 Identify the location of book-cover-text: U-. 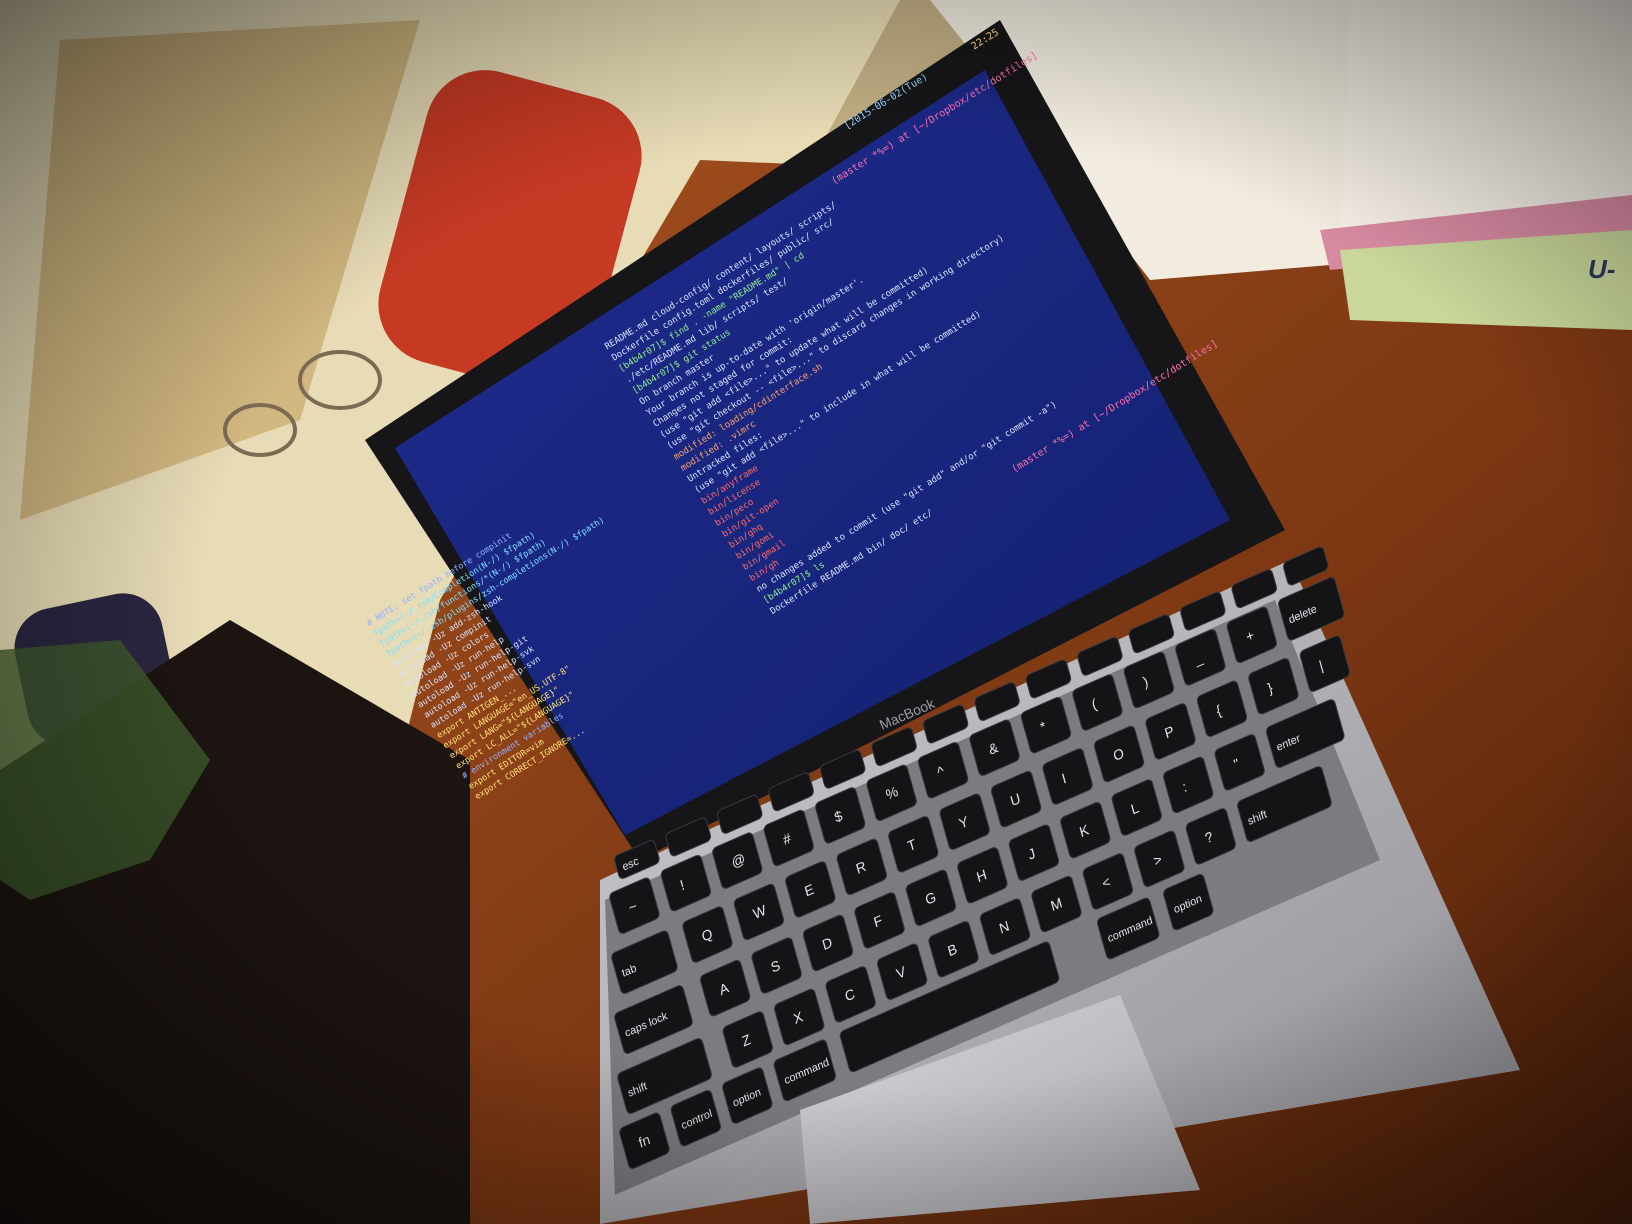
(1601, 269).